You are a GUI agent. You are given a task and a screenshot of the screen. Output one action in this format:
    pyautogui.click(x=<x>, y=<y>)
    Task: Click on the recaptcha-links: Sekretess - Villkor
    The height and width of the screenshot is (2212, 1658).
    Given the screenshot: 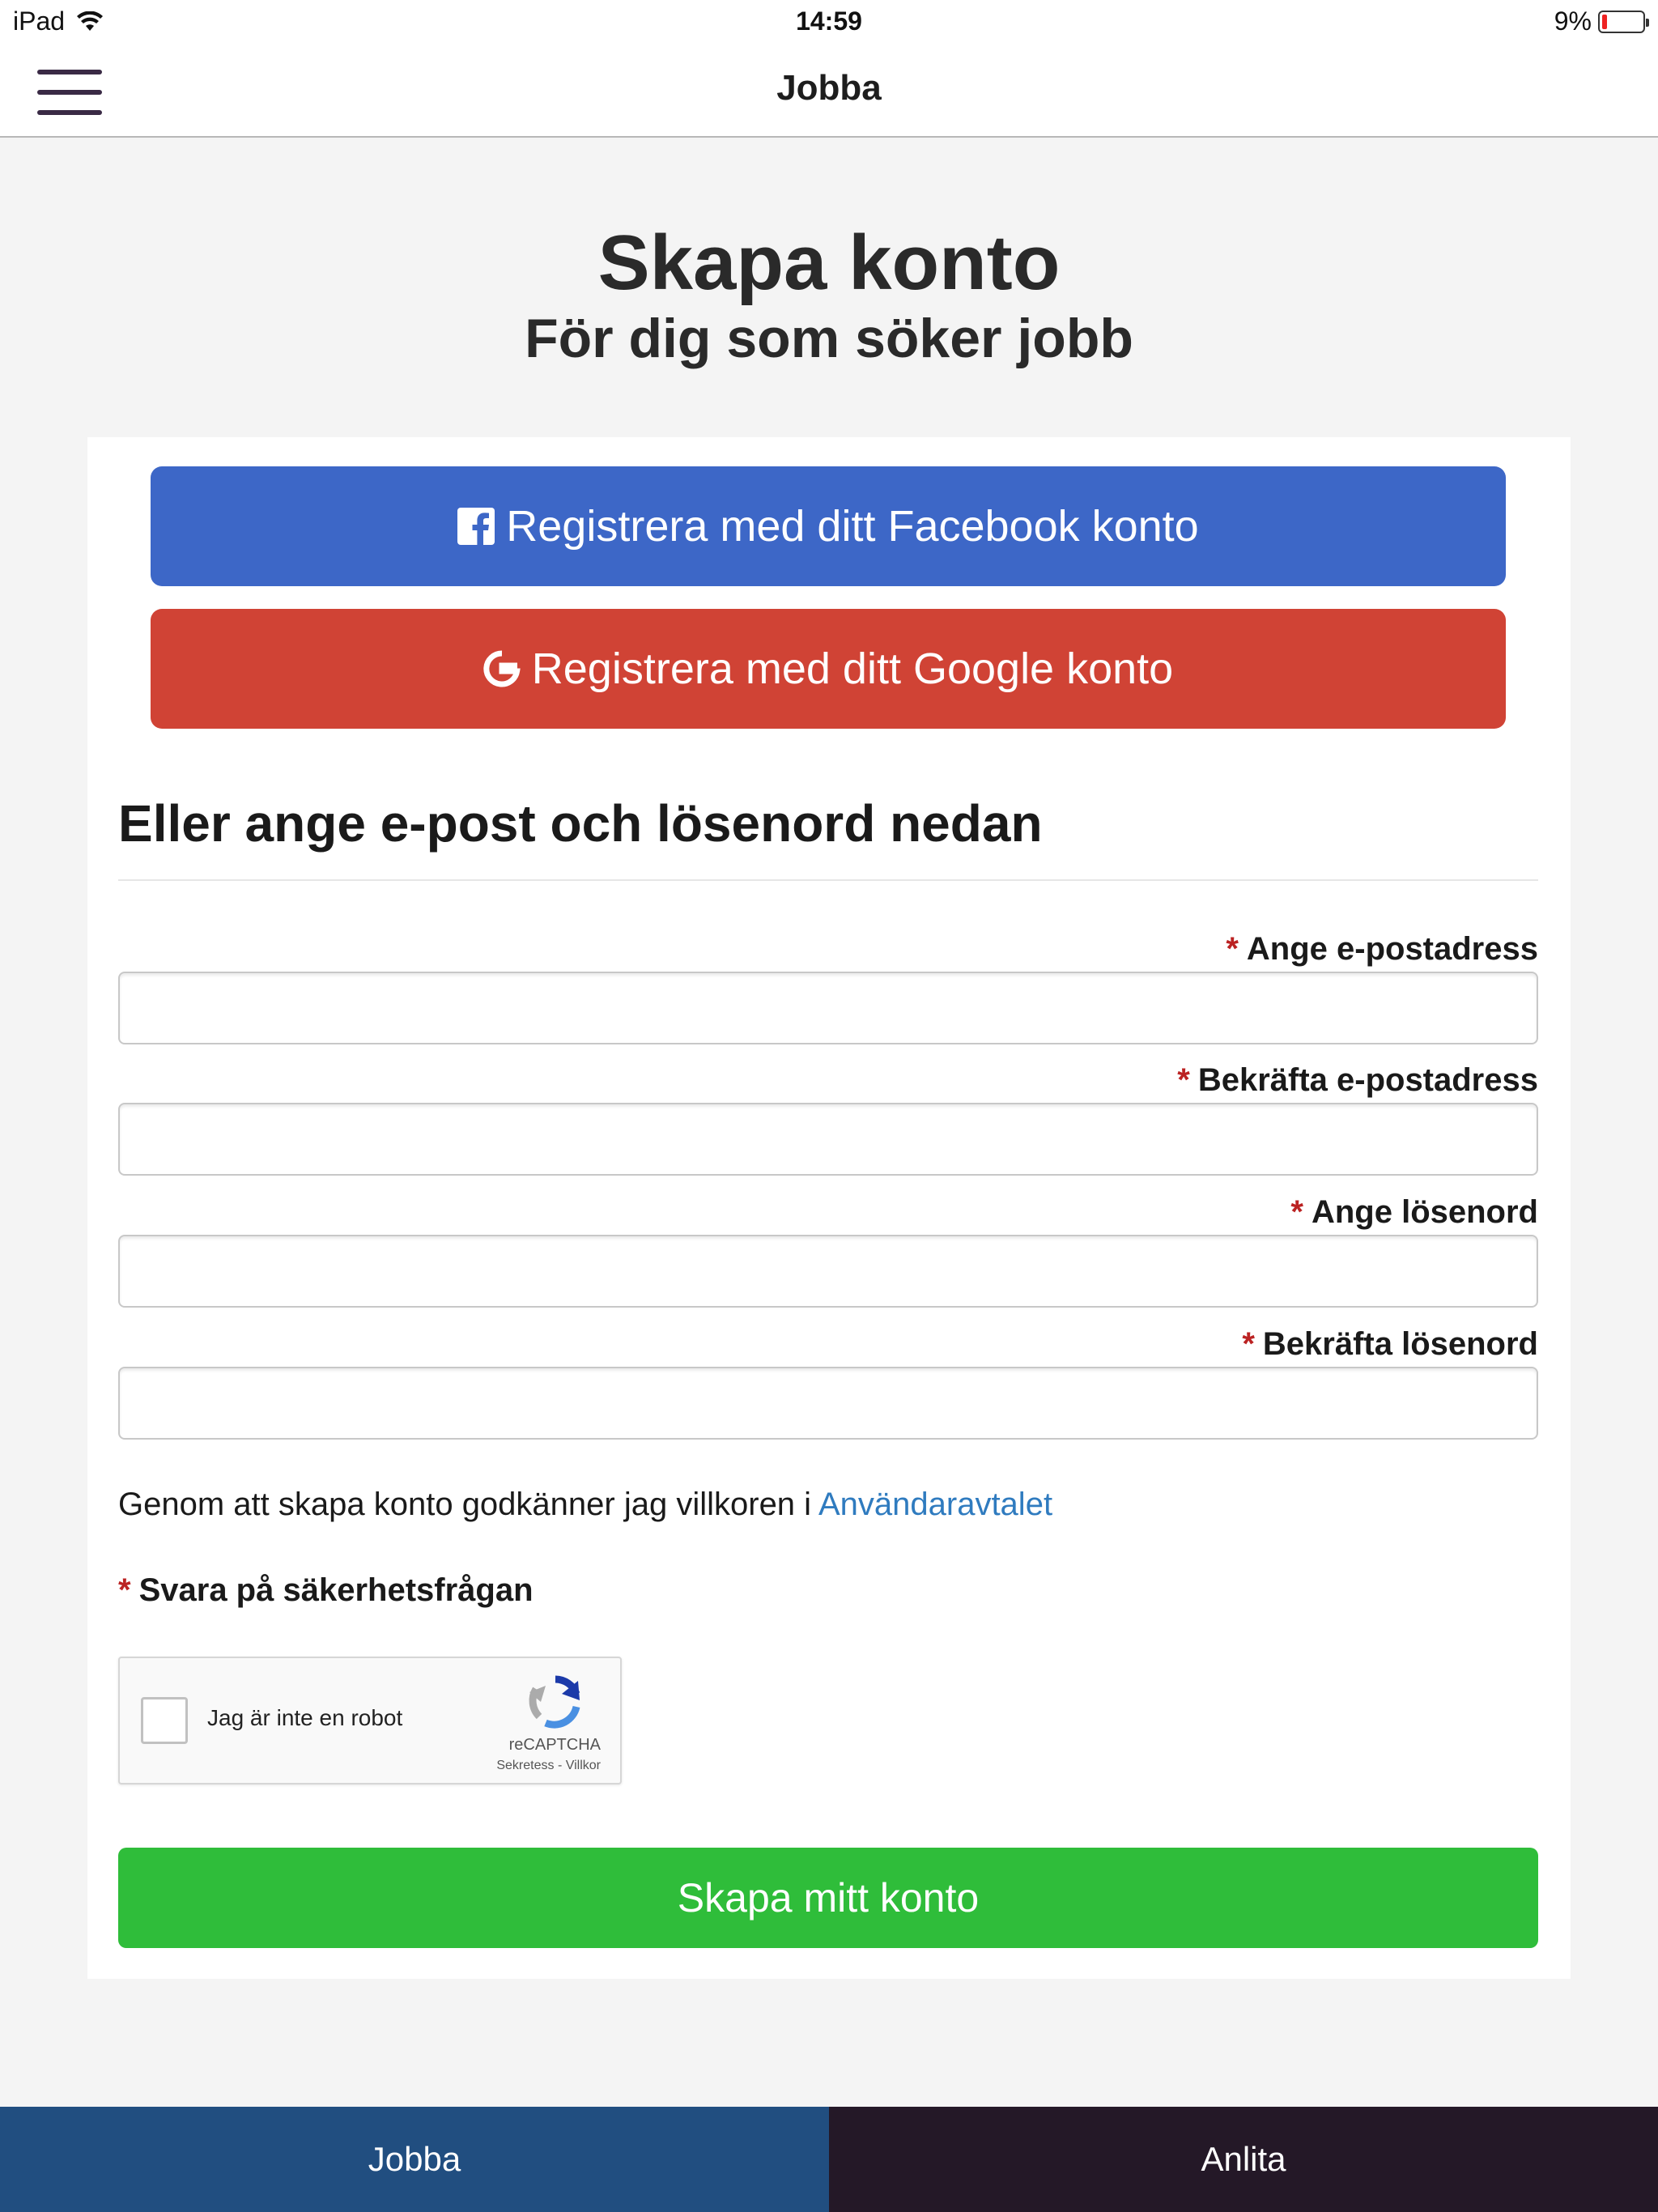 What is the action you would take?
    pyautogui.click(x=548, y=1766)
    